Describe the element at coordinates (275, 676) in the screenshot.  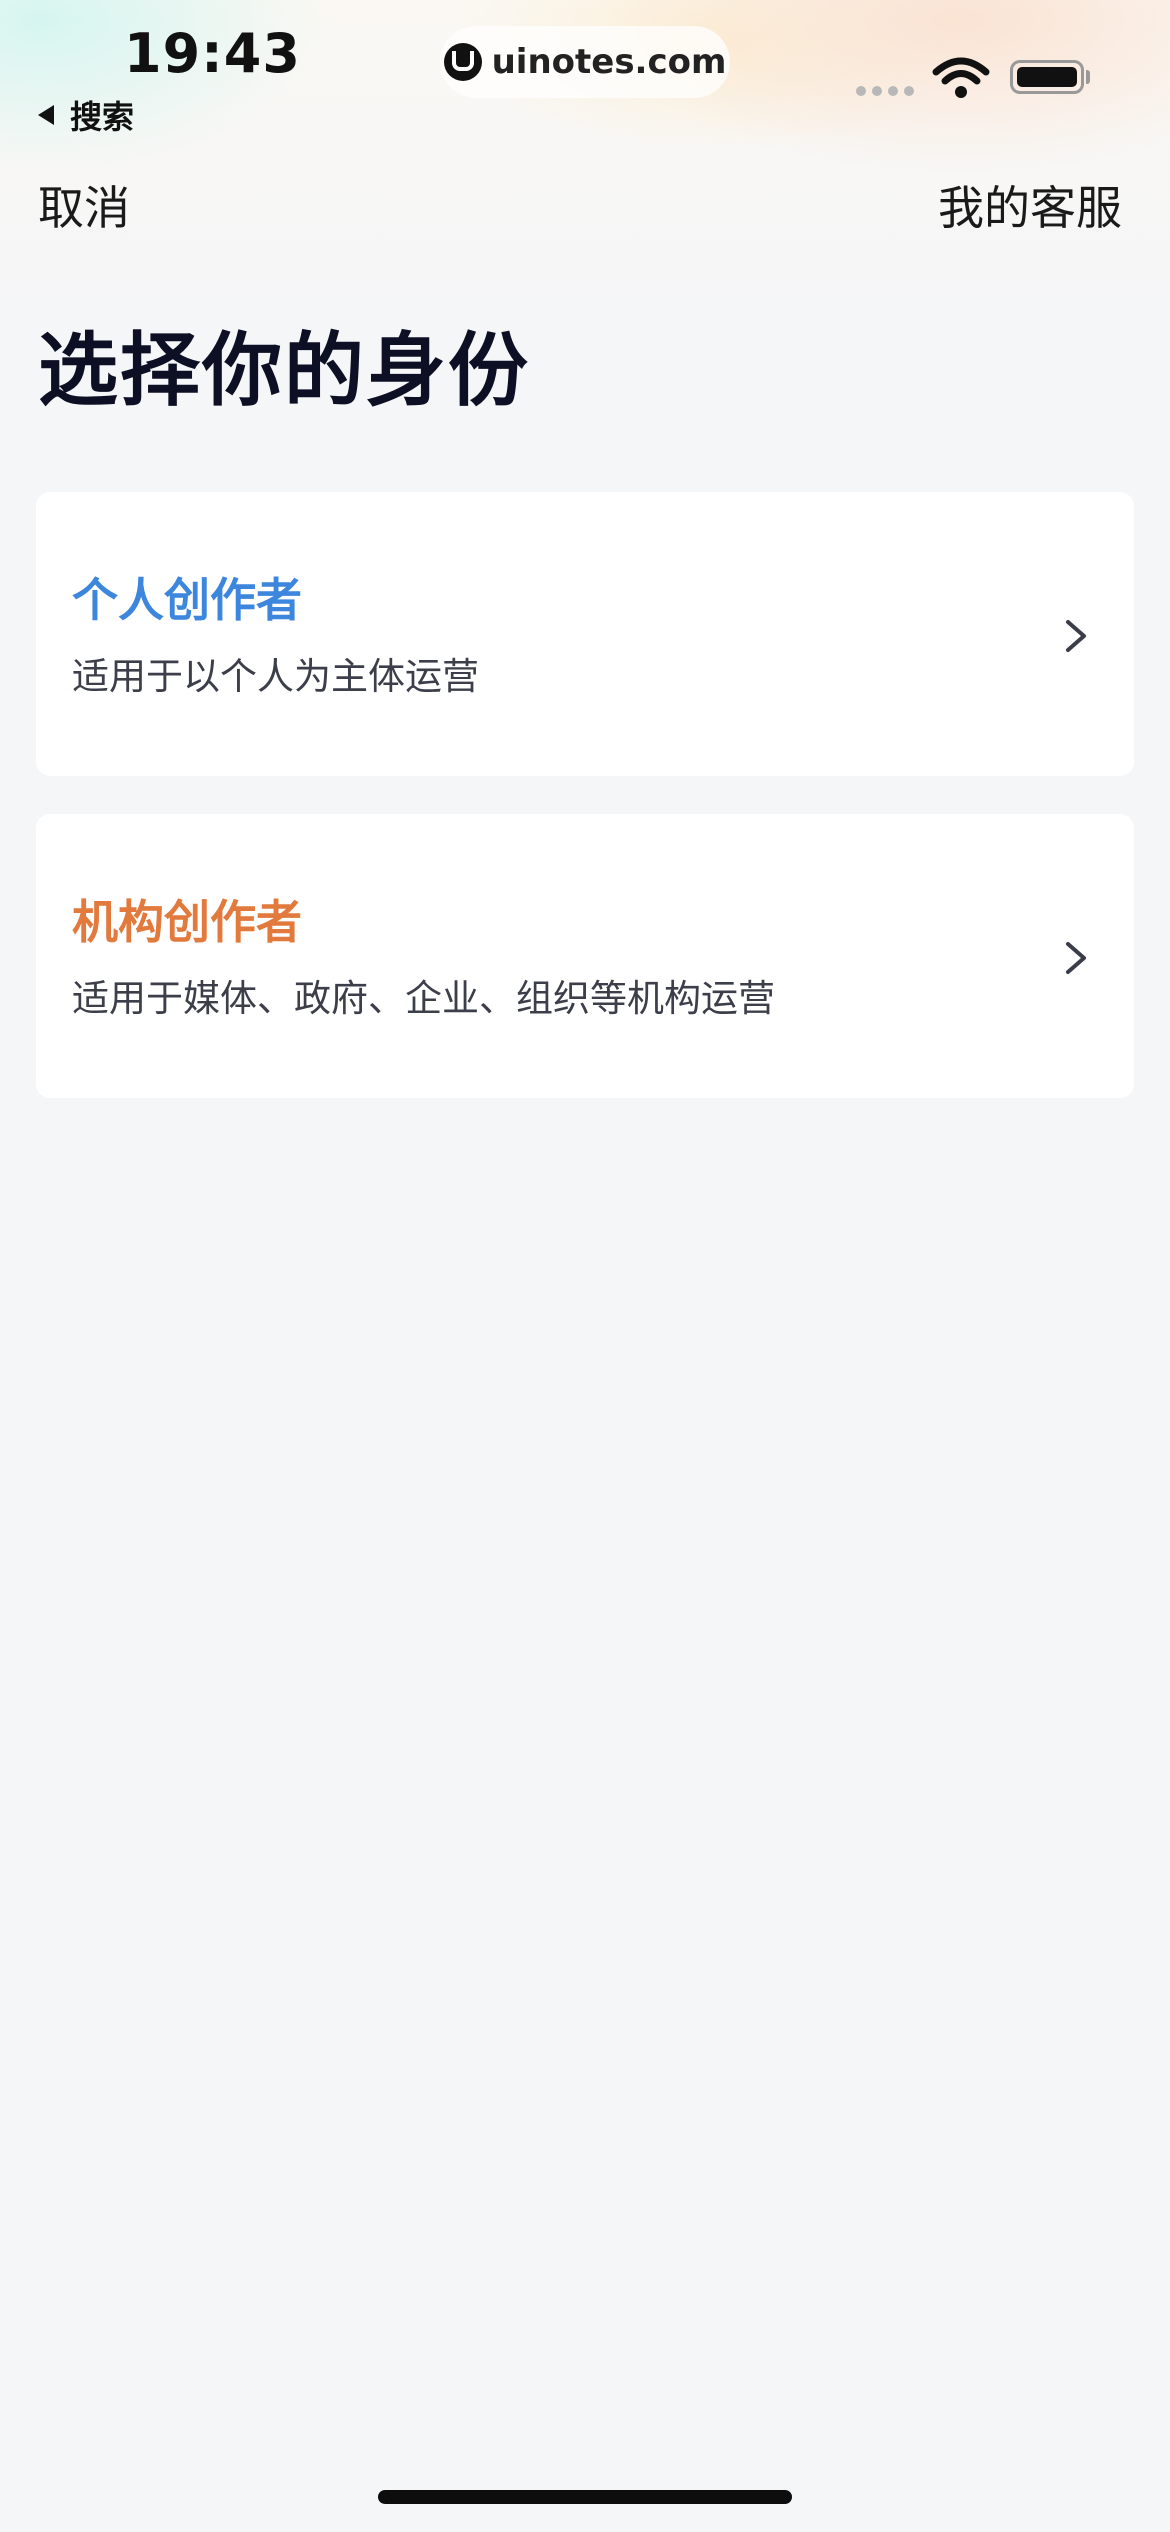
I see `option-description: 适用于以个人为主体运营` at that location.